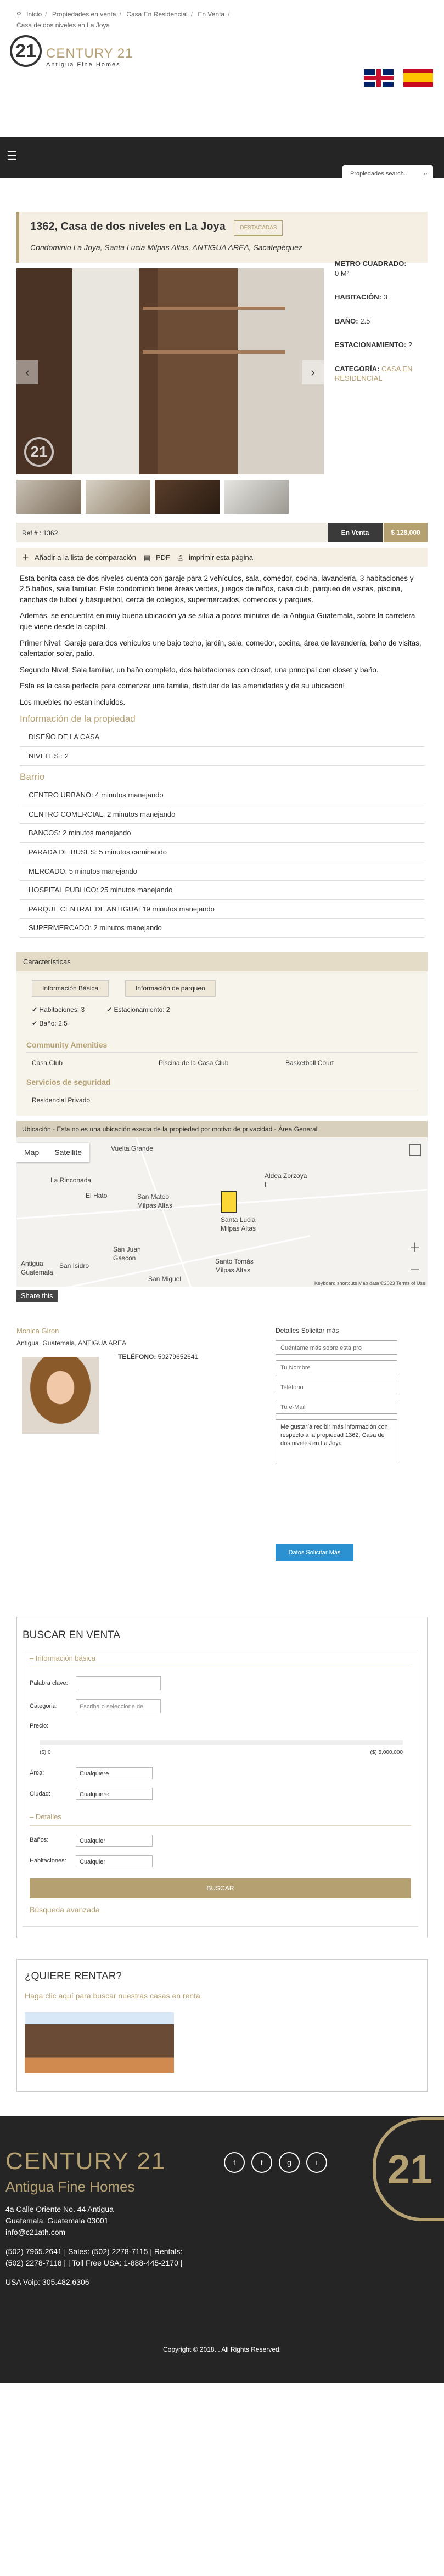 The width and height of the screenshot is (444, 2576). I want to click on pdf-link: PDF, so click(163, 557).